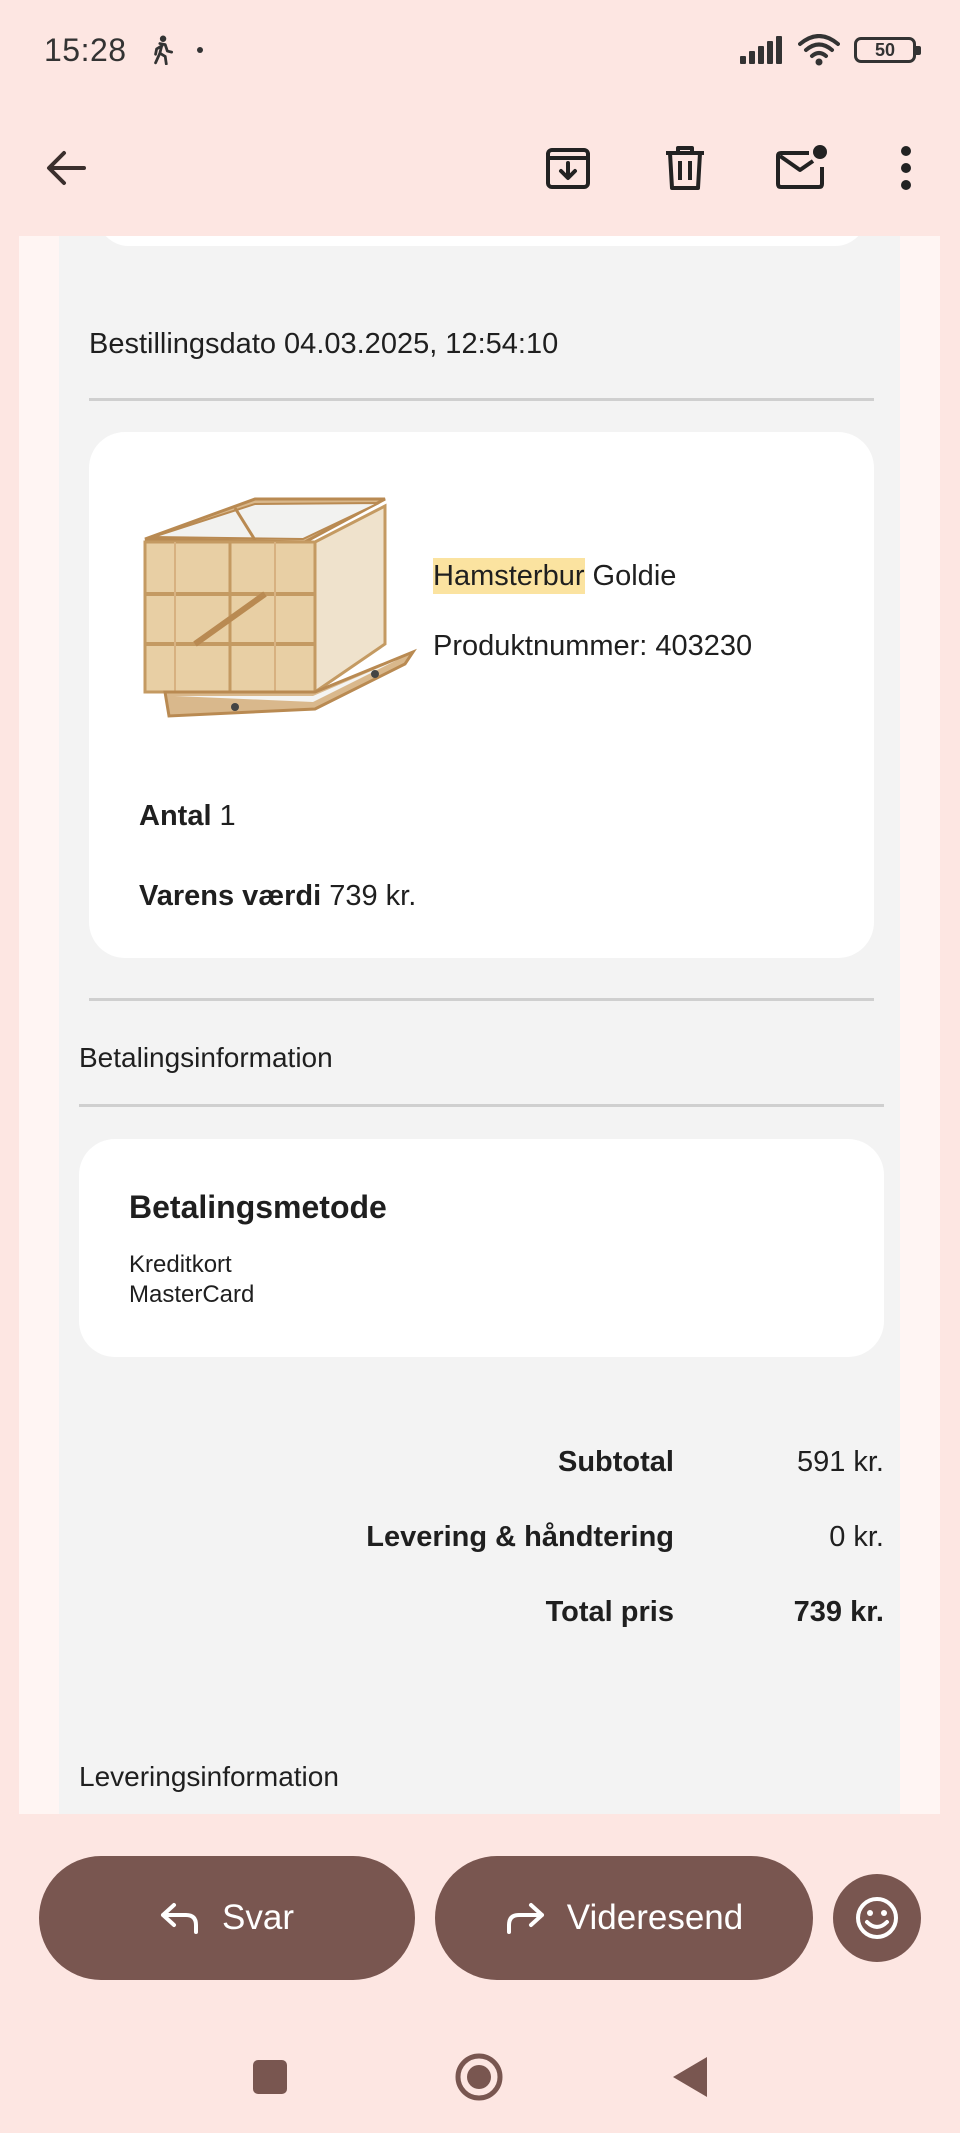  I want to click on delivery-section-title: Leveringsinformation, so click(209, 1776).